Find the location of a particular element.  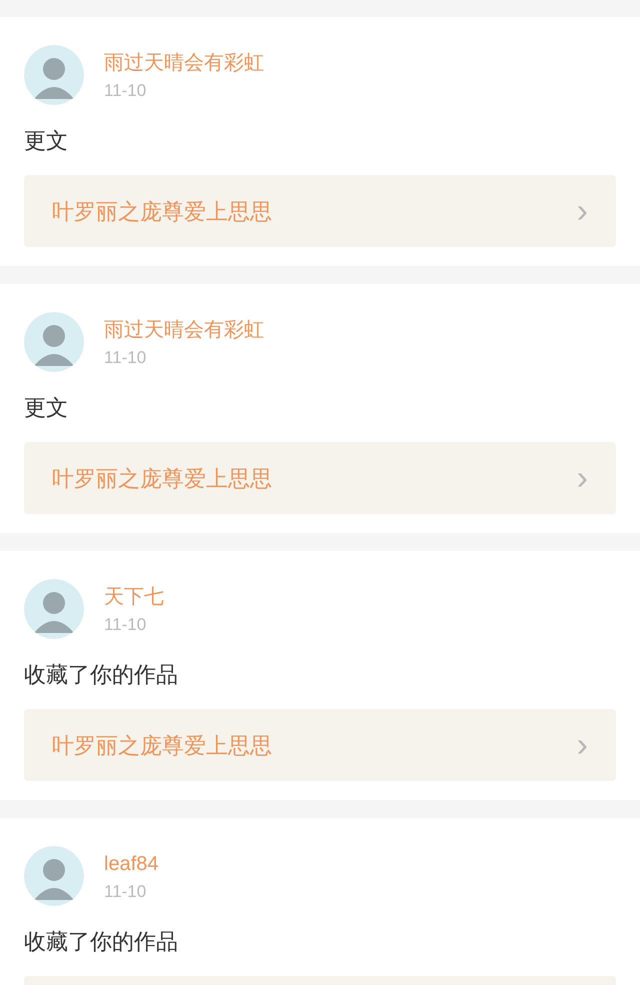

user-name: 天下七 is located at coordinates (134, 597).